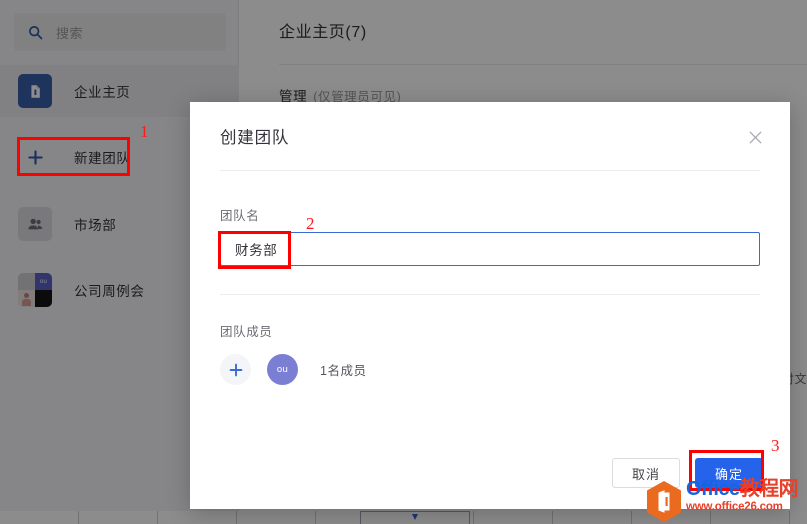  Describe the element at coordinates (490, 136) in the screenshot. I see `dialog-header: 创建团队` at that location.